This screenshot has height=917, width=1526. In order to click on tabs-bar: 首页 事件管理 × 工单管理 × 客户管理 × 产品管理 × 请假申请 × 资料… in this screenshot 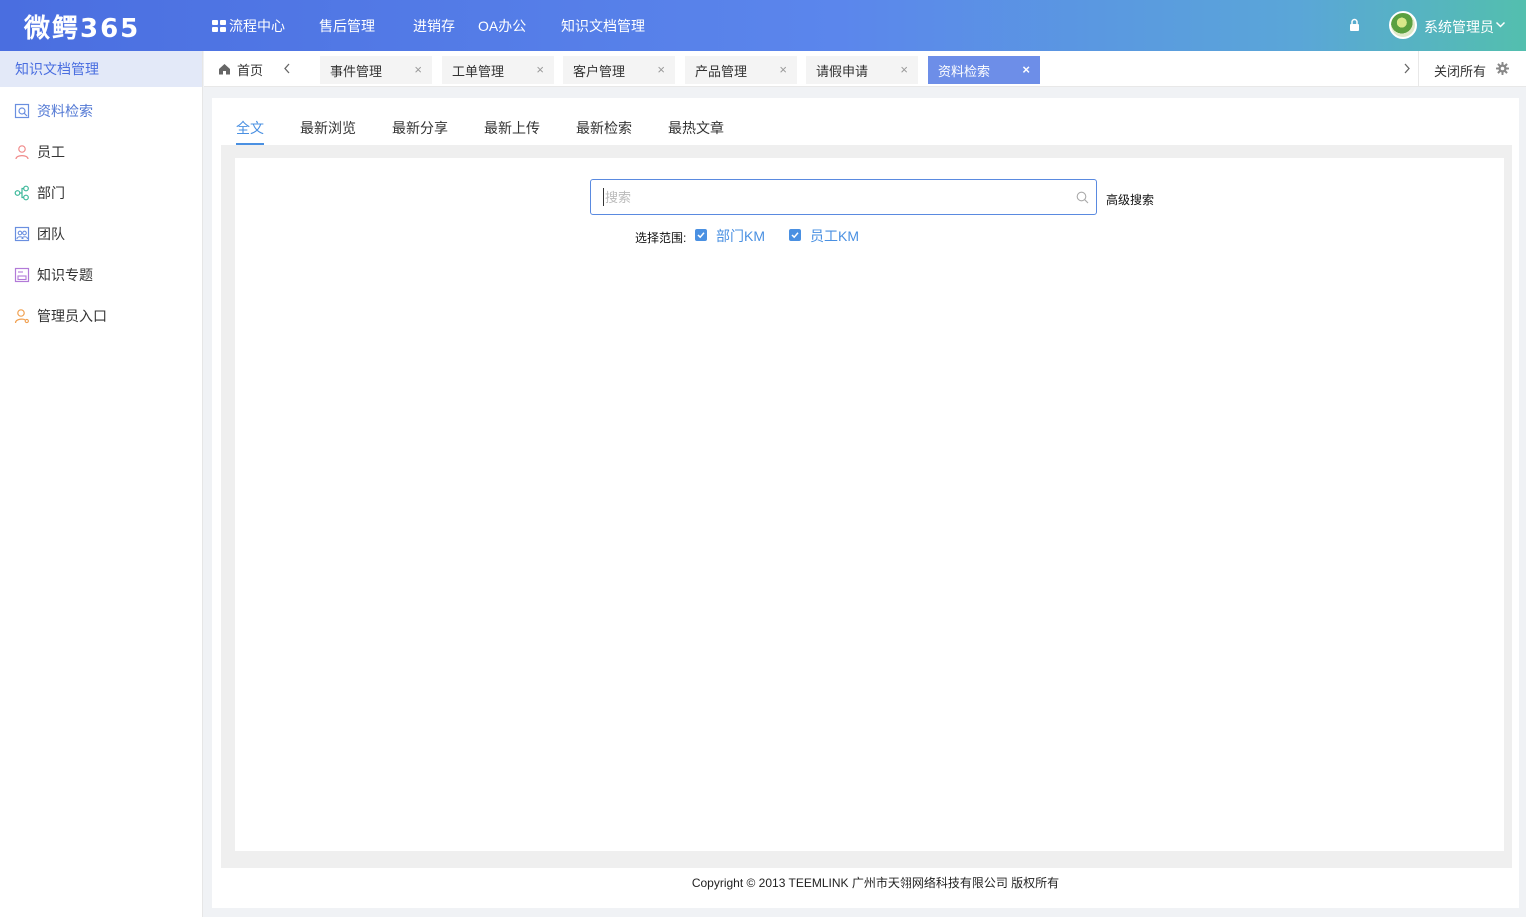, I will do `click(865, 69)`.